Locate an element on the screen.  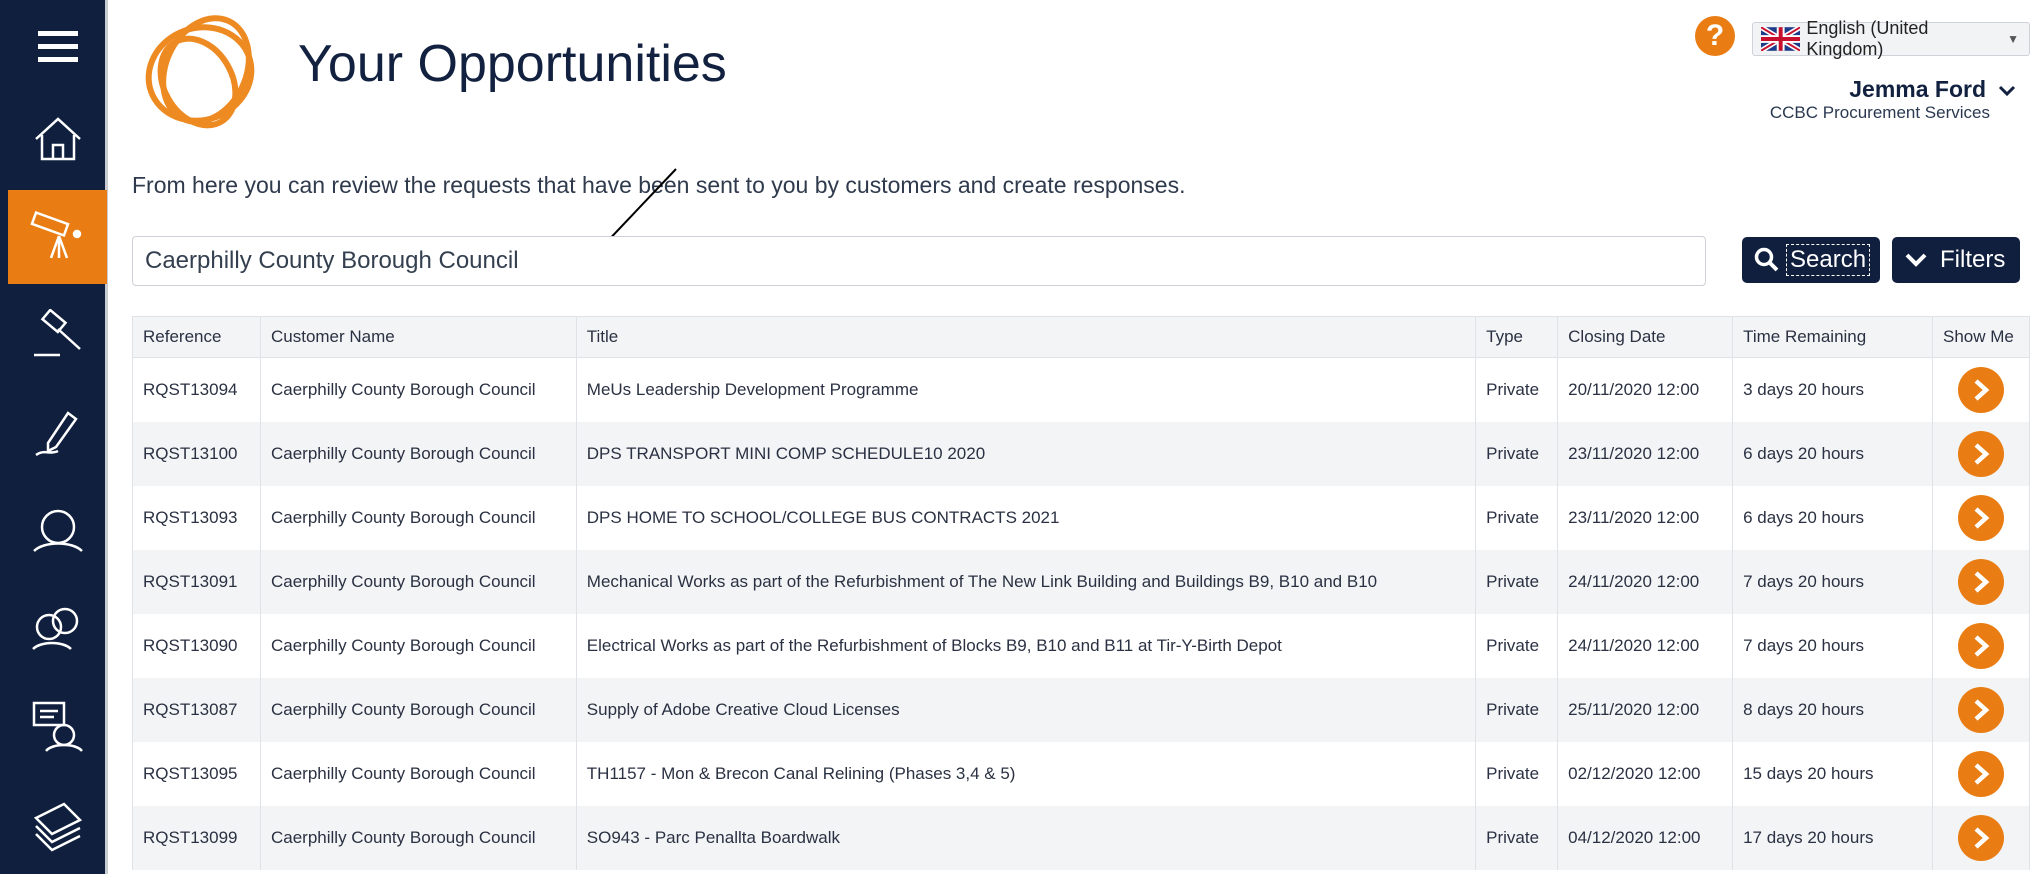
chat-person-icon is located at coordinates (57, 726).